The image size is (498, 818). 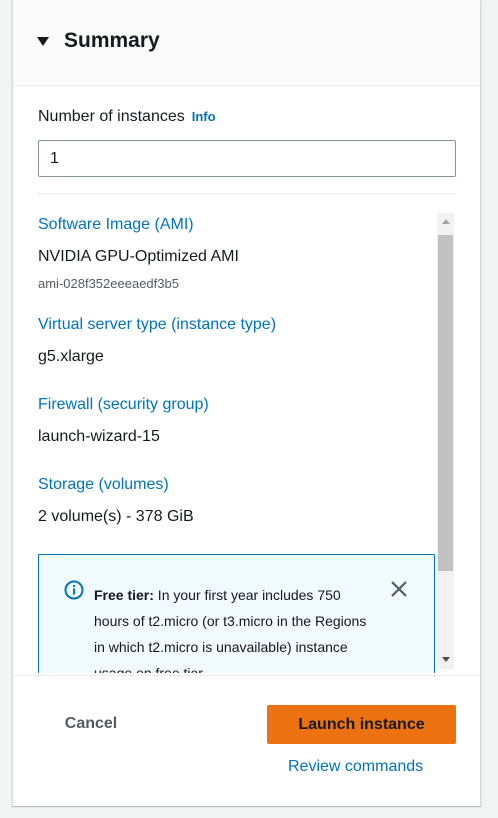 I want to click on instance-type-link: Virtual server type (instance type), so click(x=157, y=325).